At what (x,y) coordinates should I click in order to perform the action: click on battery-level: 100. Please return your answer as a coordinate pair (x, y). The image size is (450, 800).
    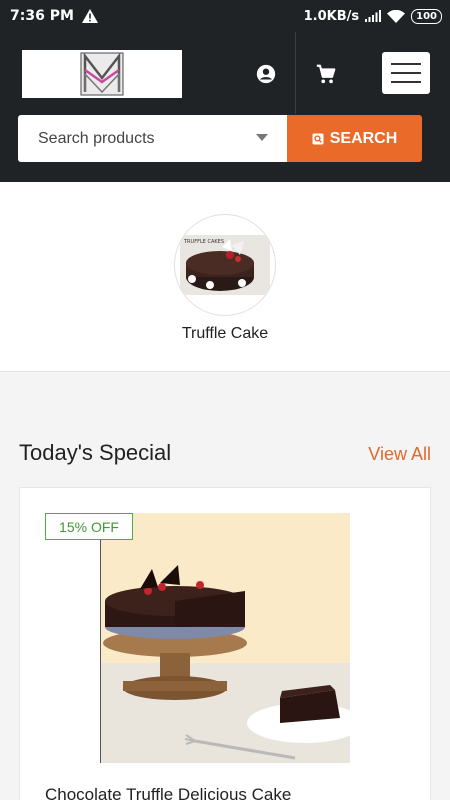
    Looking at the image, I should click on (426, 16).